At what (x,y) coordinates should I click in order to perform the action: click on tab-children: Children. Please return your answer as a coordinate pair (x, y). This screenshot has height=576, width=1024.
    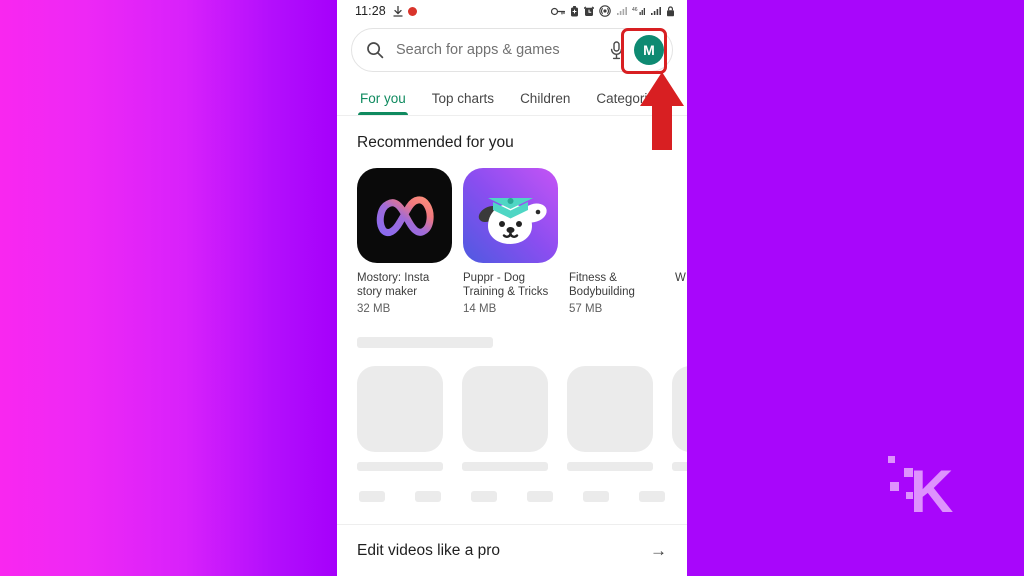
    Looking at the image, I should click on (545, 103).